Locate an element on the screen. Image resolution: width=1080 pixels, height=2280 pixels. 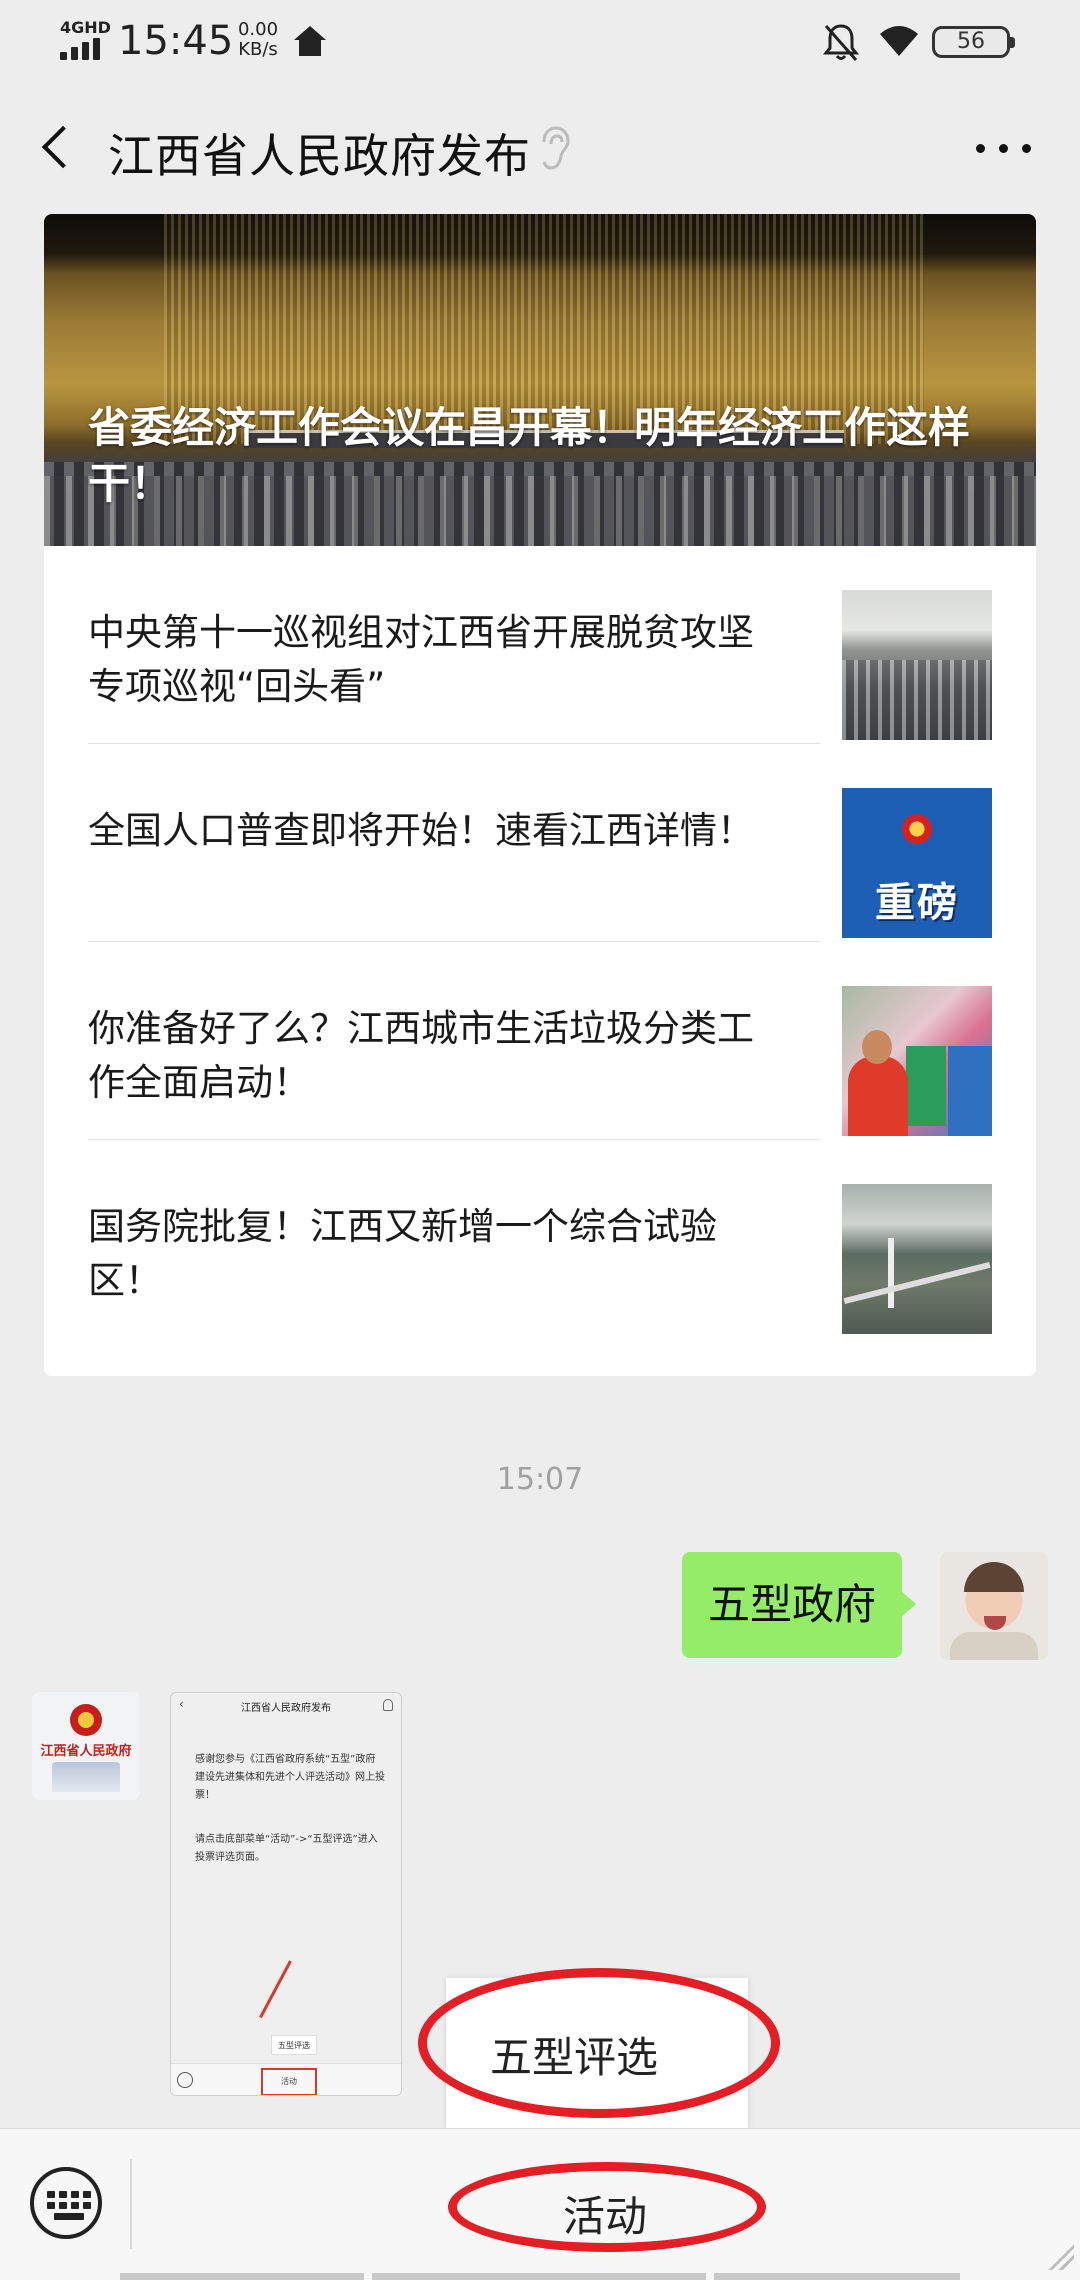
article-title: 国务院批复！江西又新增一个综合试验区！ is located at coordinates (402, 1253).